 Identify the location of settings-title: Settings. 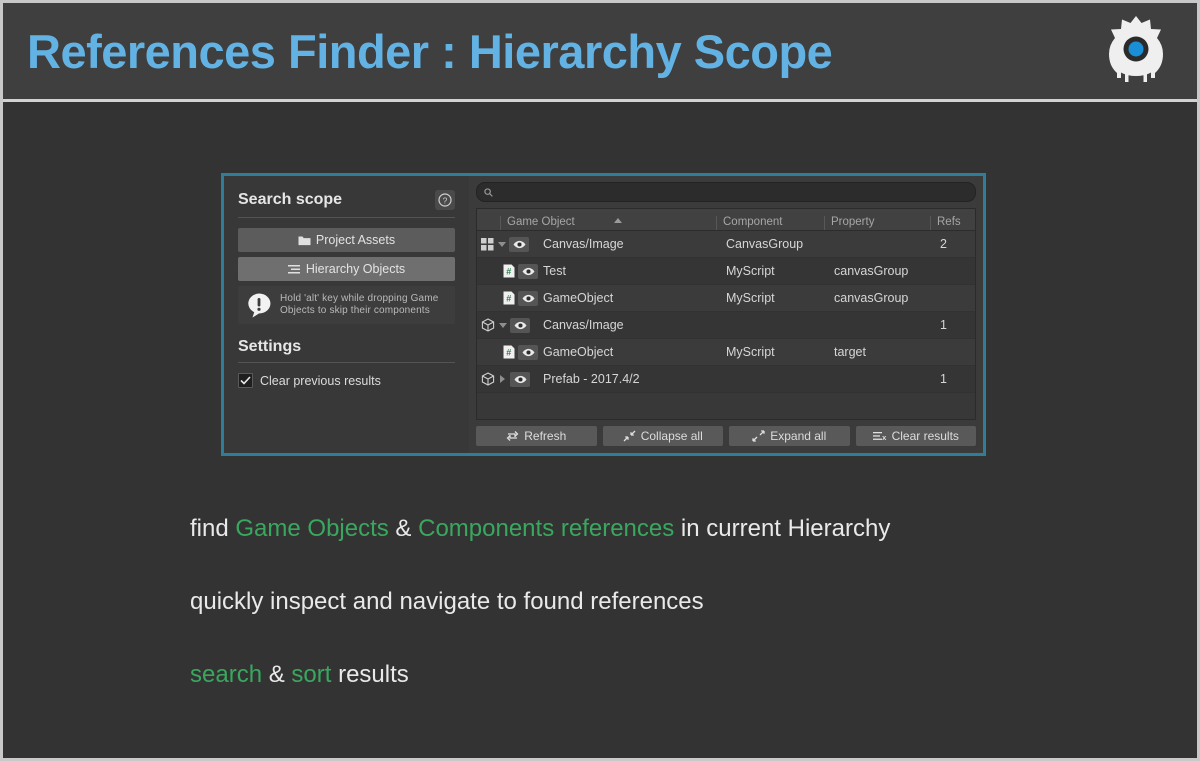
(270, 346).